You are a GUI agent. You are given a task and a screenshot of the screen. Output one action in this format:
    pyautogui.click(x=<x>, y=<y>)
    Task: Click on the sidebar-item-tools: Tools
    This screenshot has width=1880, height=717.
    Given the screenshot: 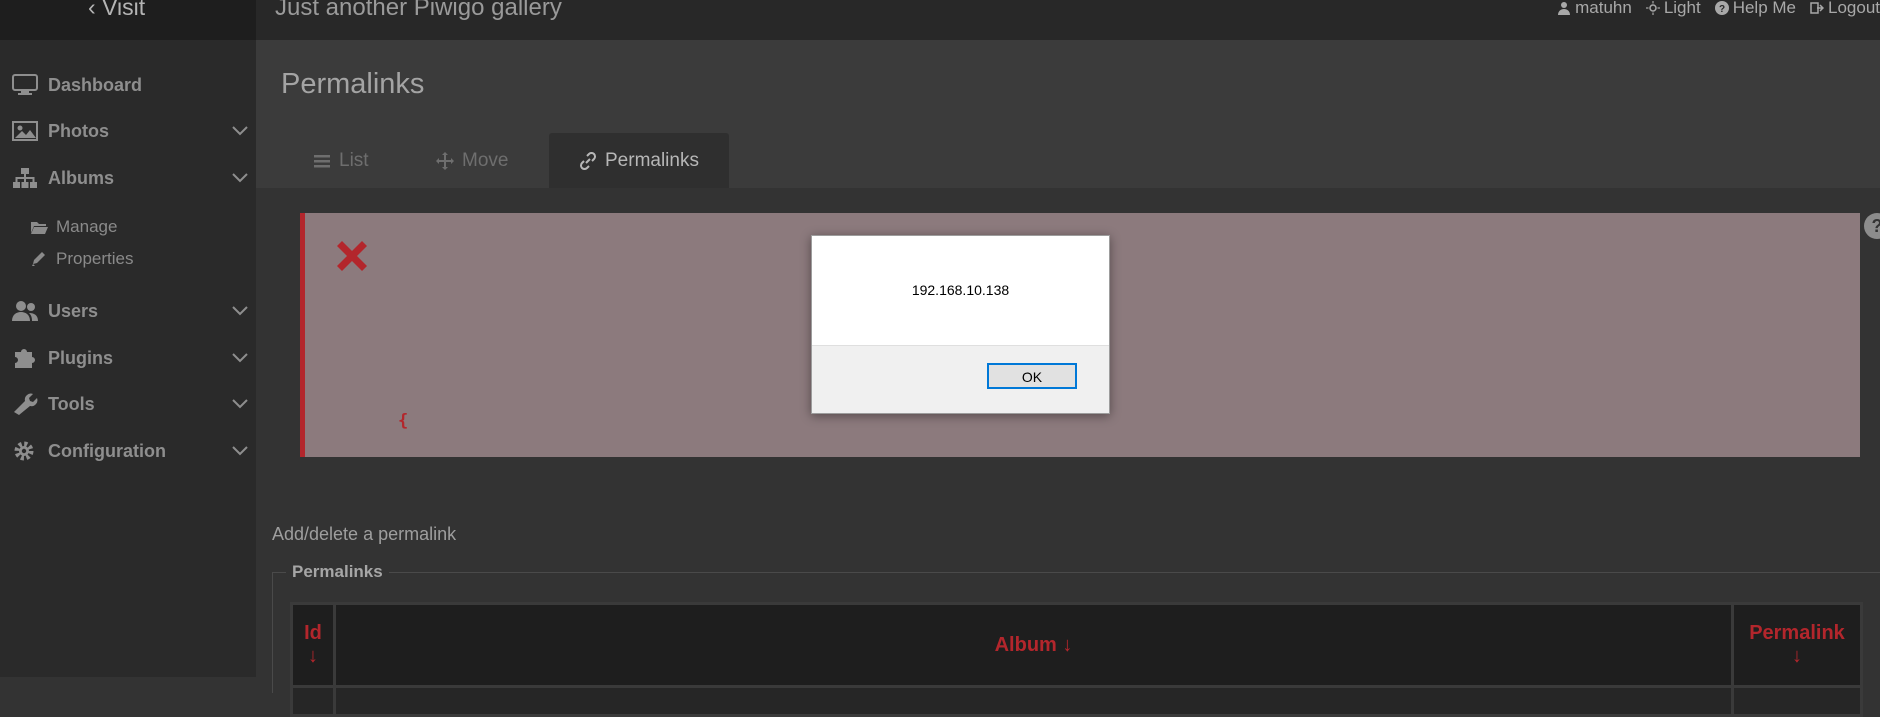 What is the action you would take?
    pyautogui.click(x=130, y=404)
    